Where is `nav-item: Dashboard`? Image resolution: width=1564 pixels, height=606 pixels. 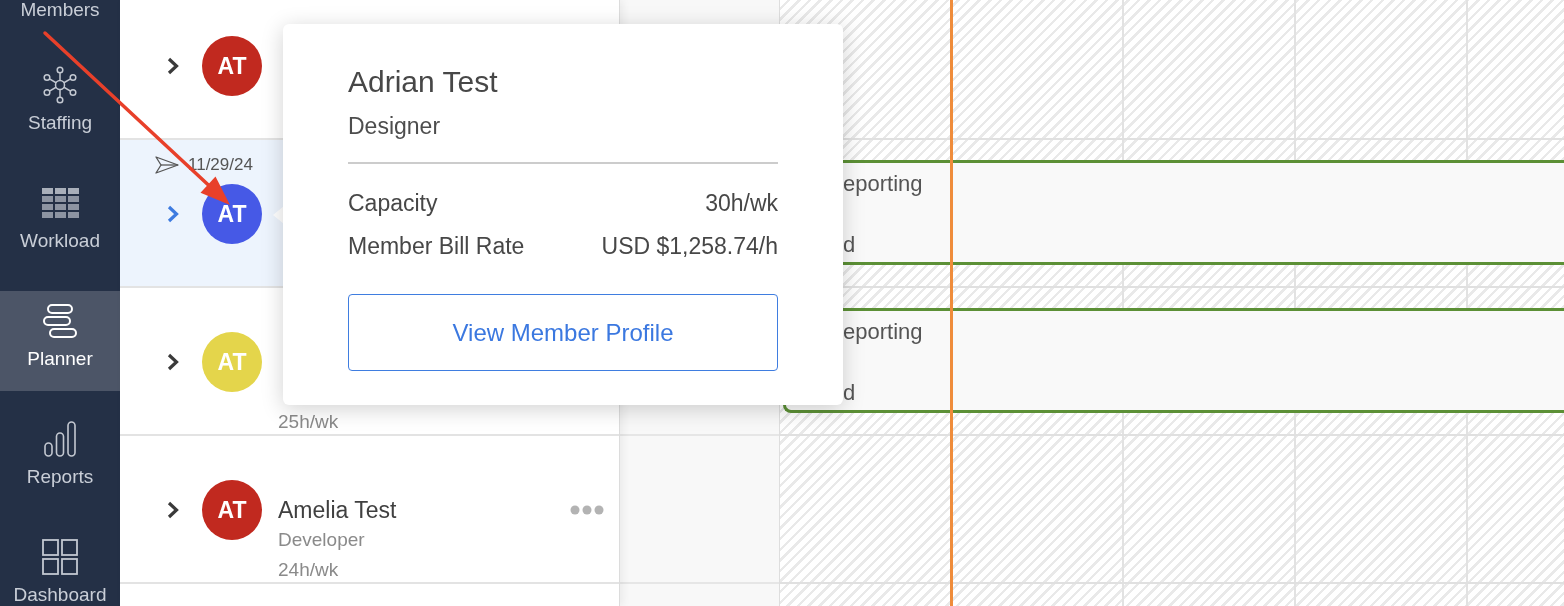
nav-item: Dashboard is located at coordinates (60, 566).